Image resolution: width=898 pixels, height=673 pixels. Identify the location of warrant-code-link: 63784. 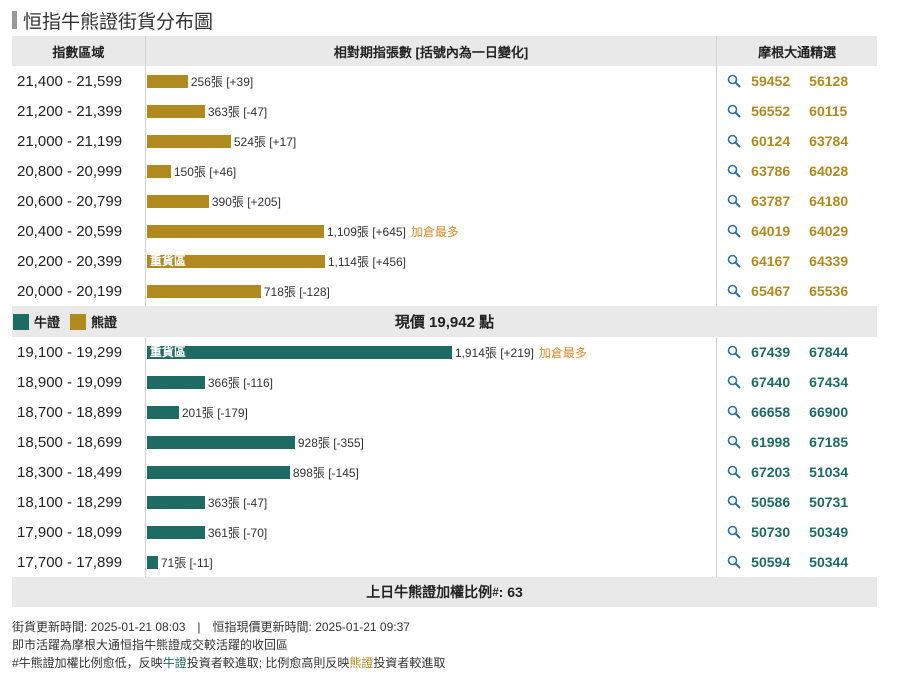
(838, 141).